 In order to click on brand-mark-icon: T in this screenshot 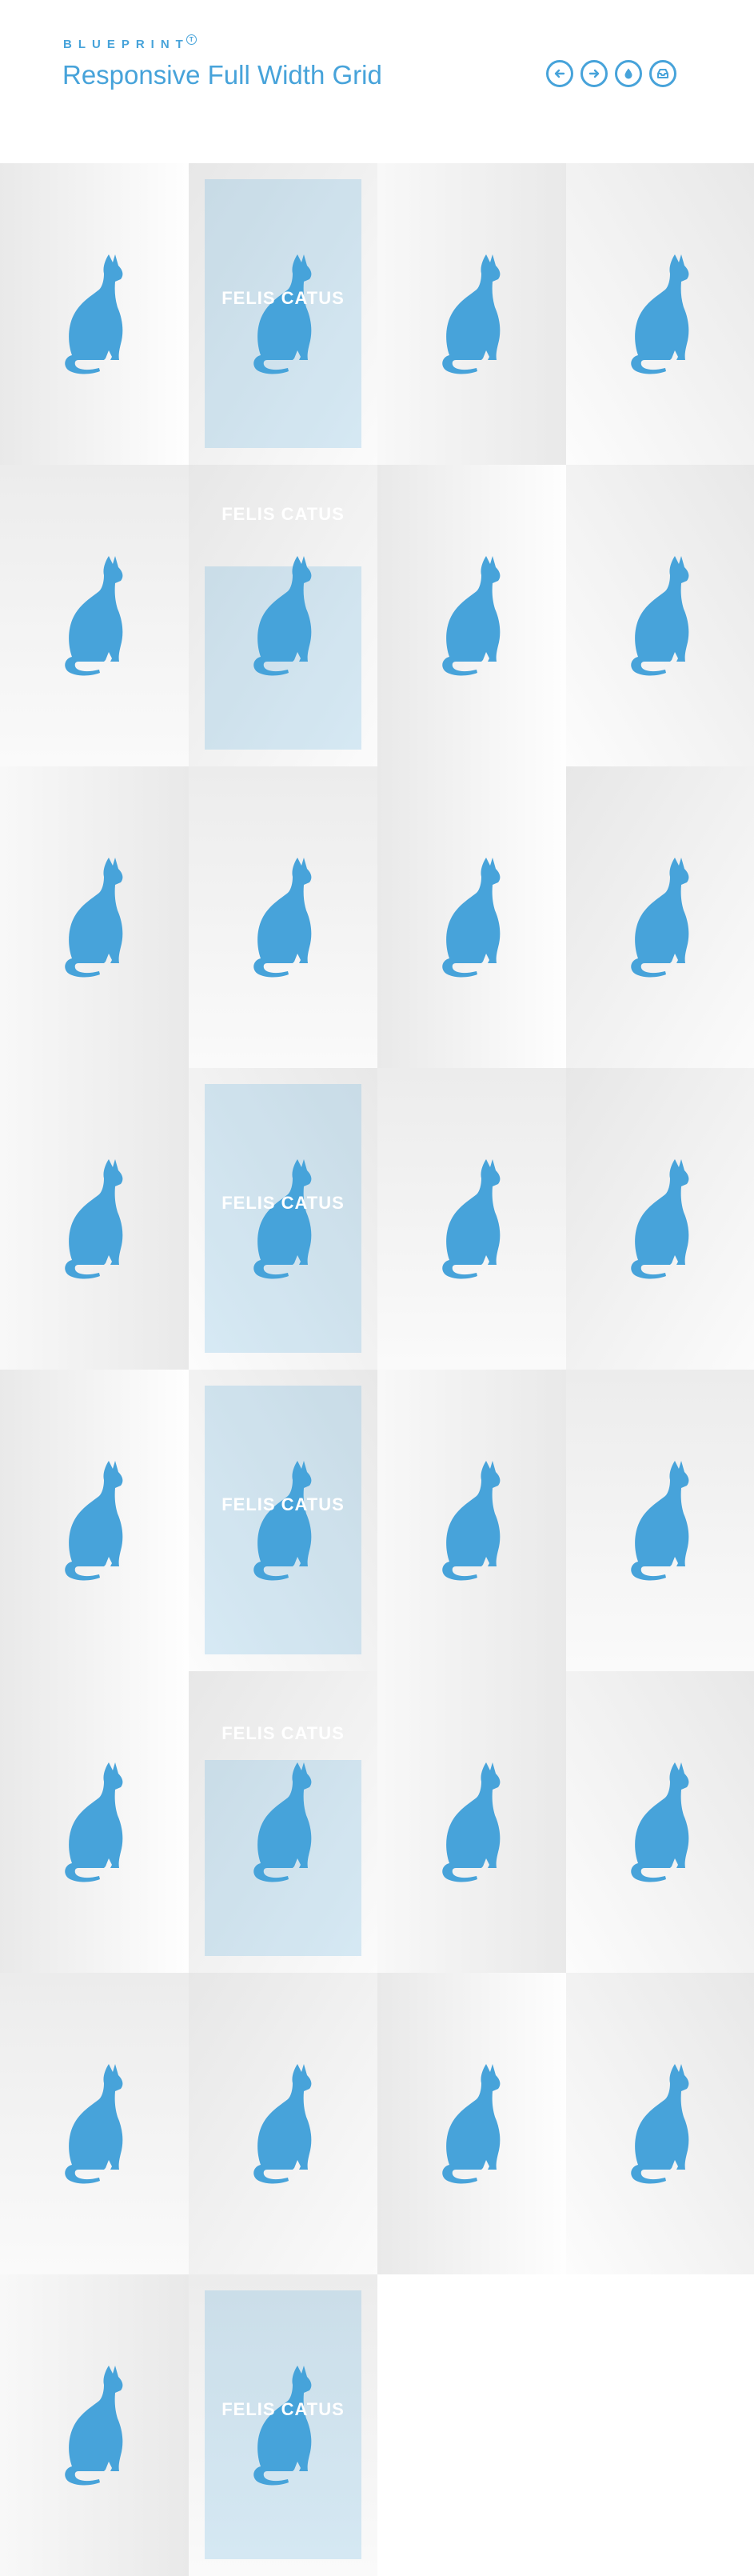, I will do `click(191, 39)`.